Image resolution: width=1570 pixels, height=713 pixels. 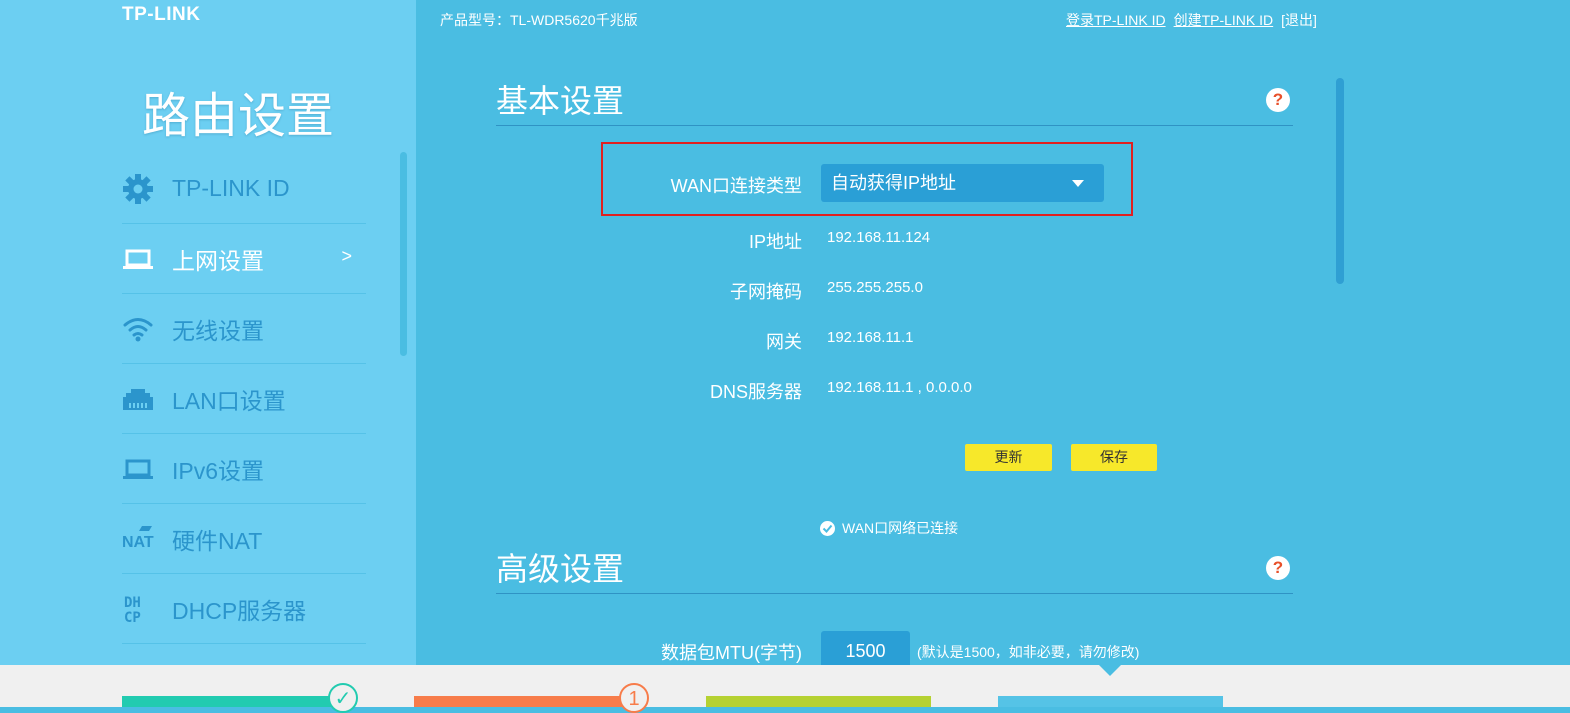 What do you see at coordinates (1224, 20) in the screenshot?
I see `create-tplink-id-link: 创建TP-LINK ID` at bounding box center [1224, 20].